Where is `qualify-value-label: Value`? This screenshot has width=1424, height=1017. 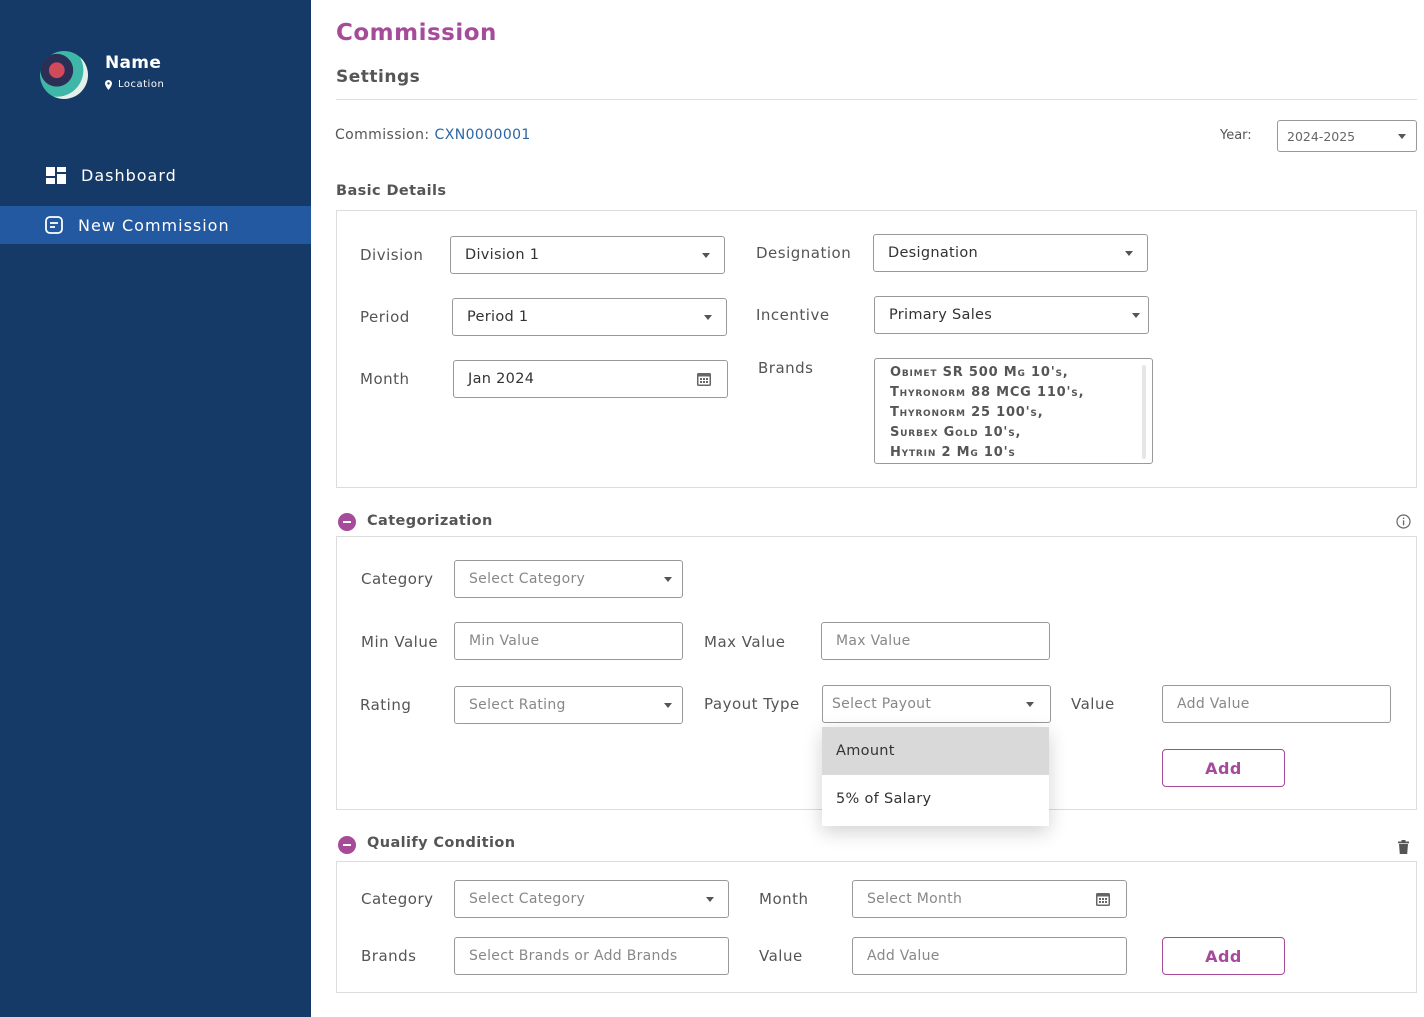 qualify-value-label: Value is located at coordinates (781, 956).